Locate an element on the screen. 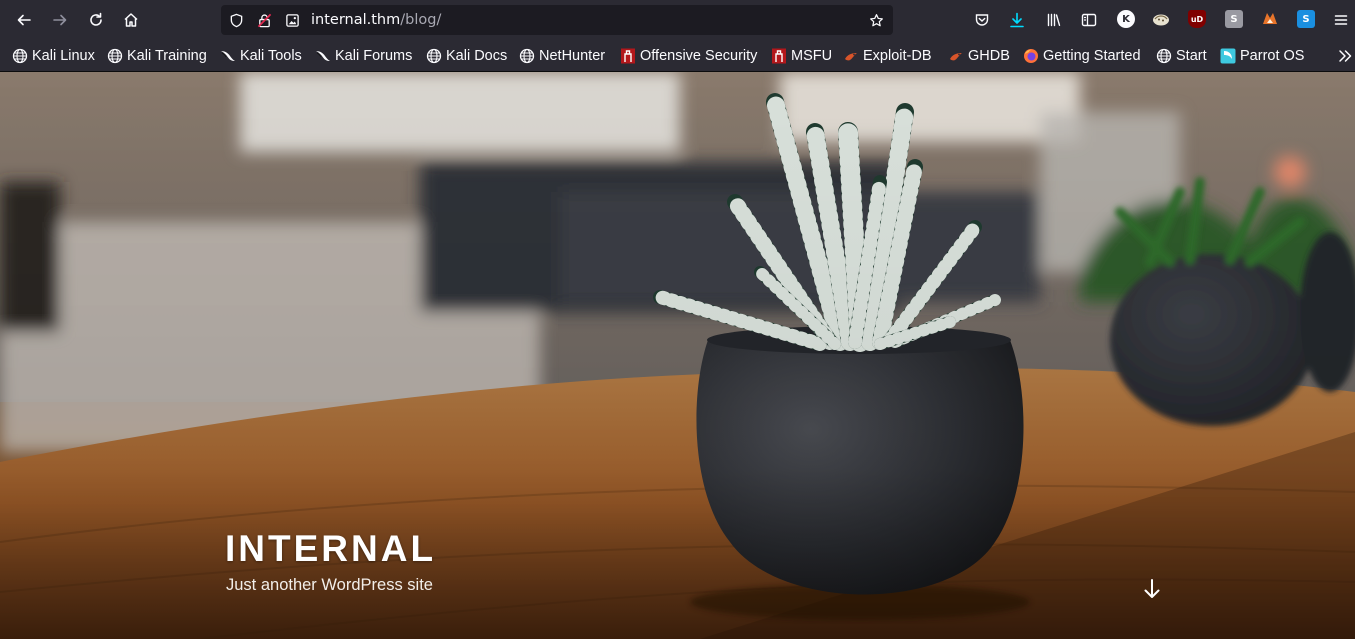 This screenshot has width=1355, height=639. arrow-left-icon is located at coordinates (24, 20).